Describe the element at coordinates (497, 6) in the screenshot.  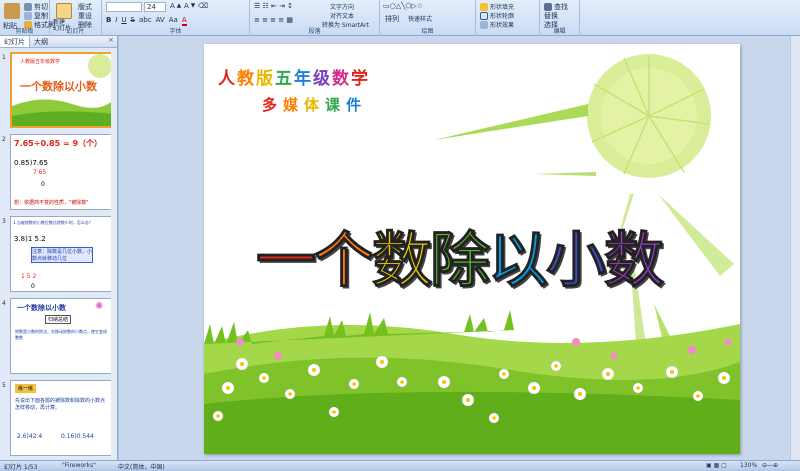
I see `shape-fill-button: 形状填充` at that location.